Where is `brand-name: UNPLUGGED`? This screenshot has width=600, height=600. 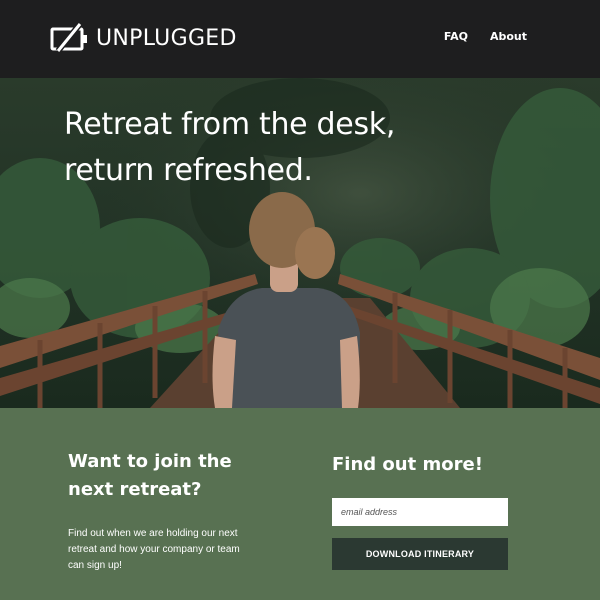
brand-name: UNPLUGGED is located at coordinates (166, 38).